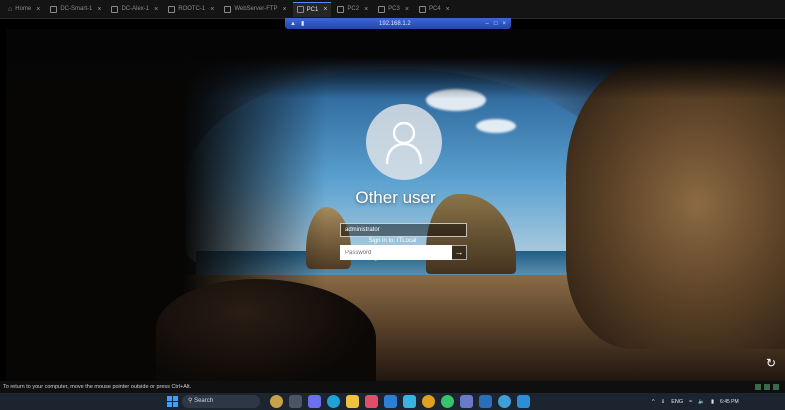 The height and width of the screenshot is (410, 785). What do you see at coordinates (302, 24) in the screenshot?
I see `signal-icon: ▮` at bounding box center [302, 24].